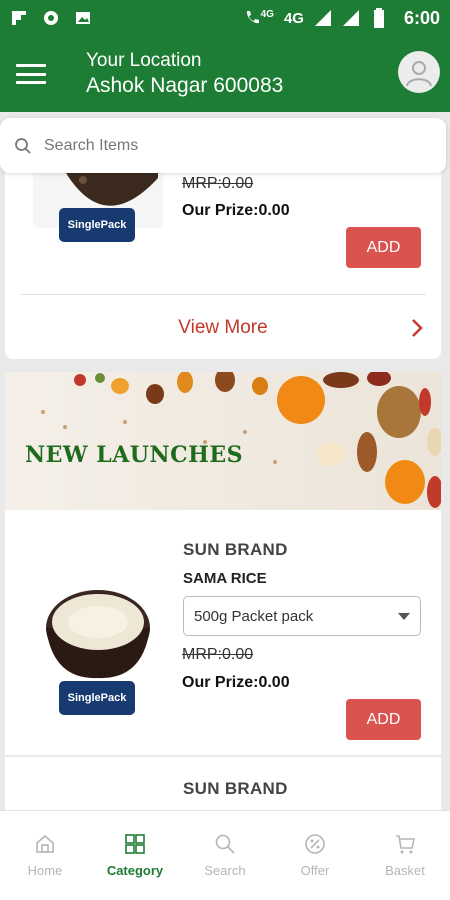 The width and height of the screenshot is (450, 900). I want to click on variant-select: 500g Packet pack, so click(302, 616).